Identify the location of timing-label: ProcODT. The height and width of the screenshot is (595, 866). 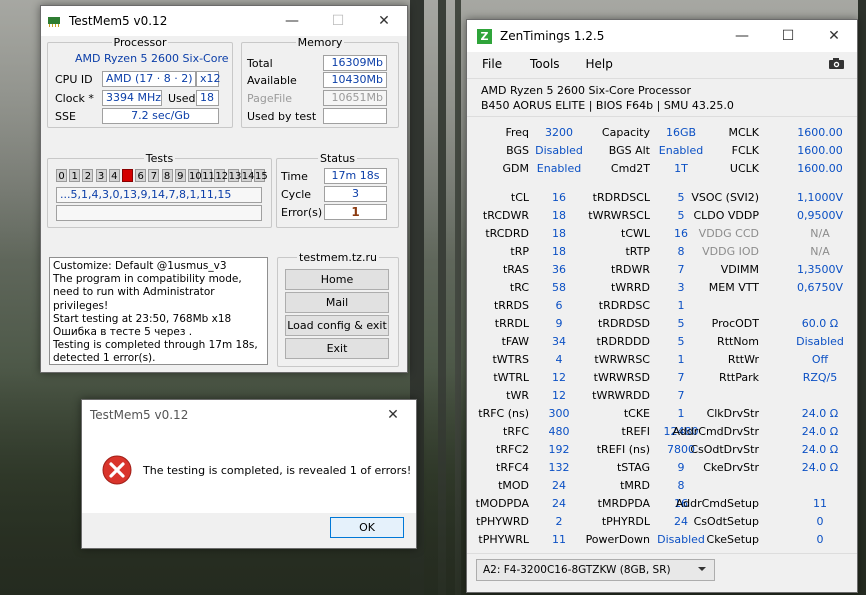
(735, 323).